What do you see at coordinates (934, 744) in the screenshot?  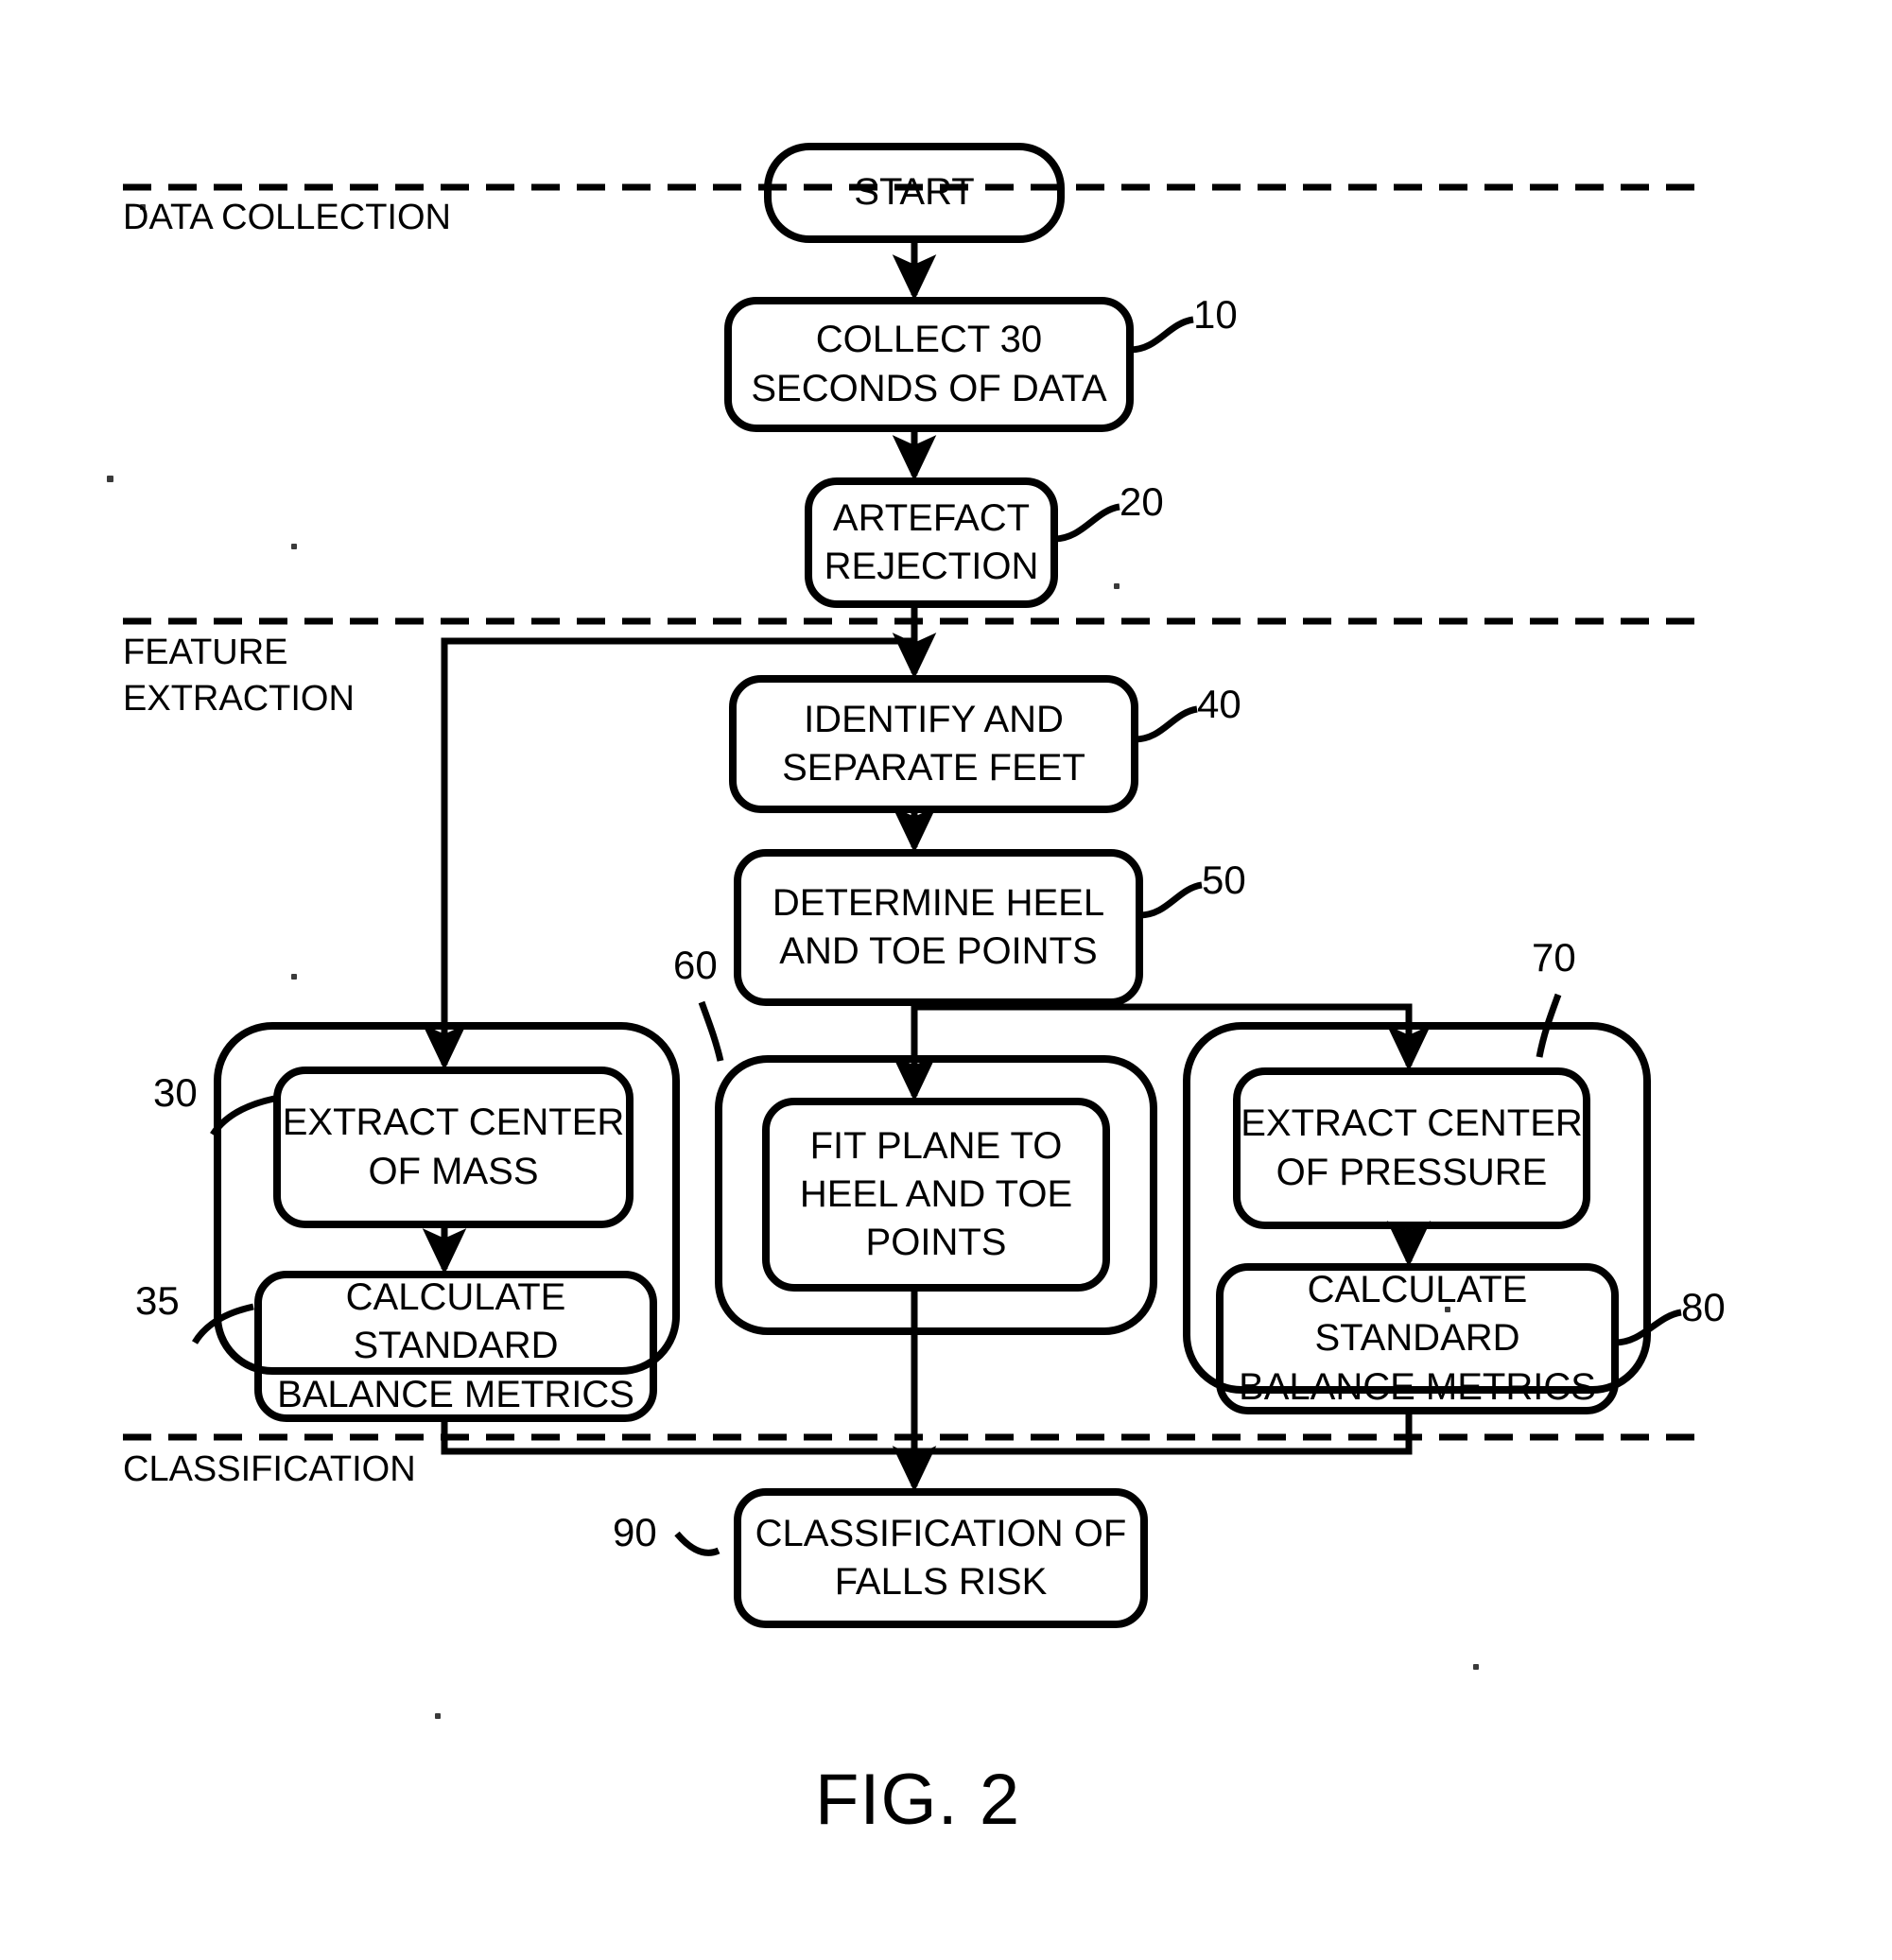 I see `box-identify` at bounding box center [934, 744].